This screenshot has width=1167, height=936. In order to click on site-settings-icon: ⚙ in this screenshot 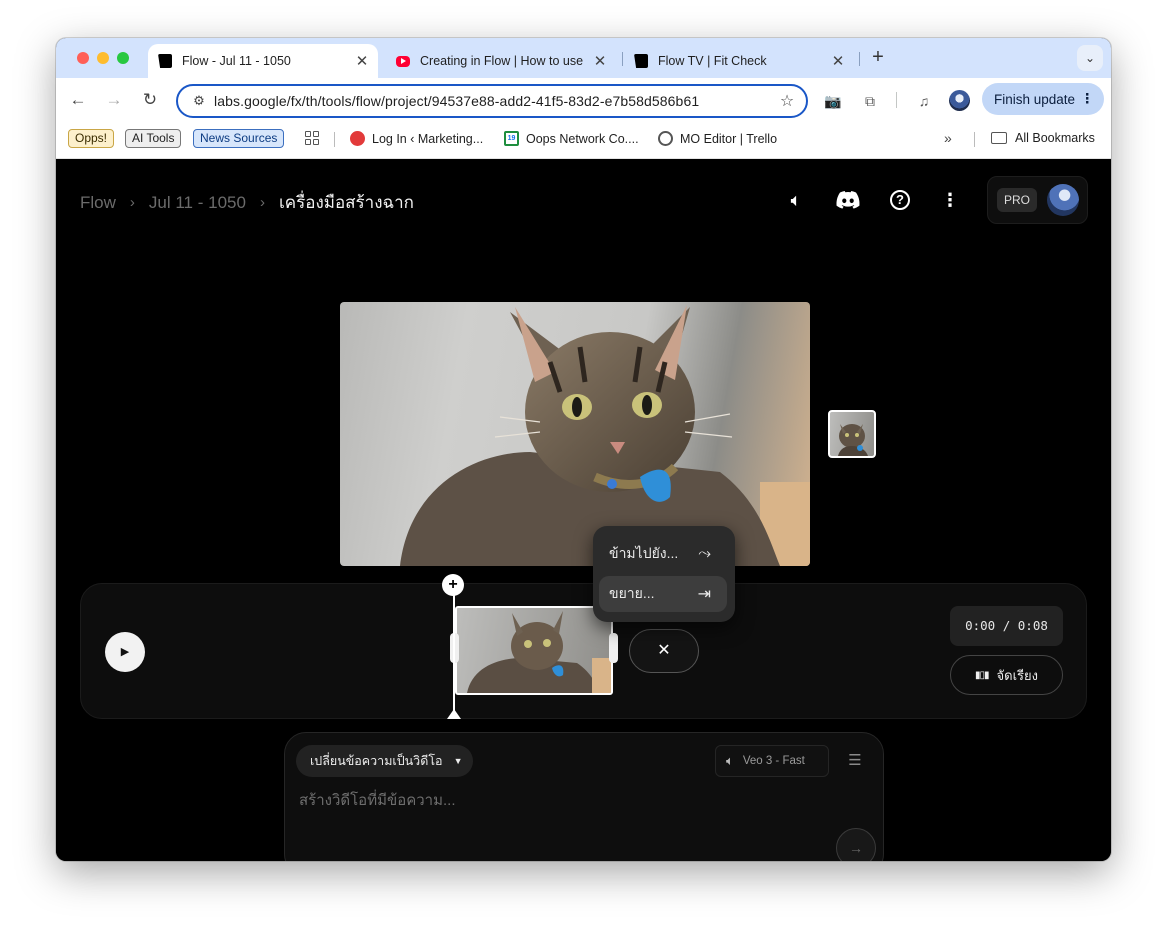, I will do `click(199, 101)`.